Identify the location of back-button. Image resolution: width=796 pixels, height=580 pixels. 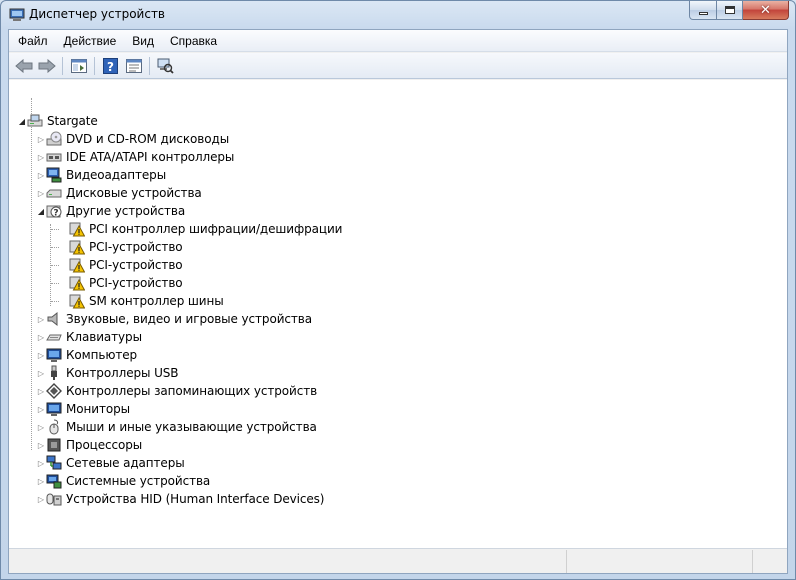
(23, 66).